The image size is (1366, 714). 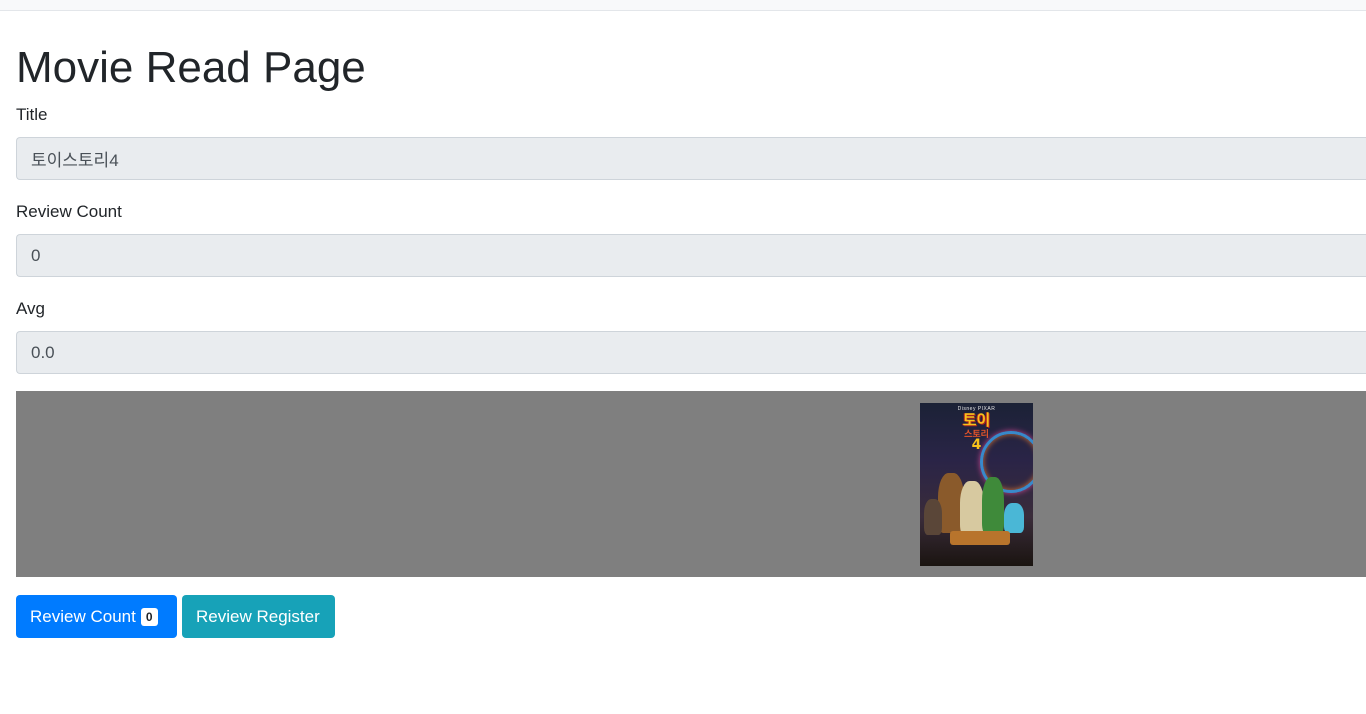 I want to click on review-count-input, so click(x=691, y=255).